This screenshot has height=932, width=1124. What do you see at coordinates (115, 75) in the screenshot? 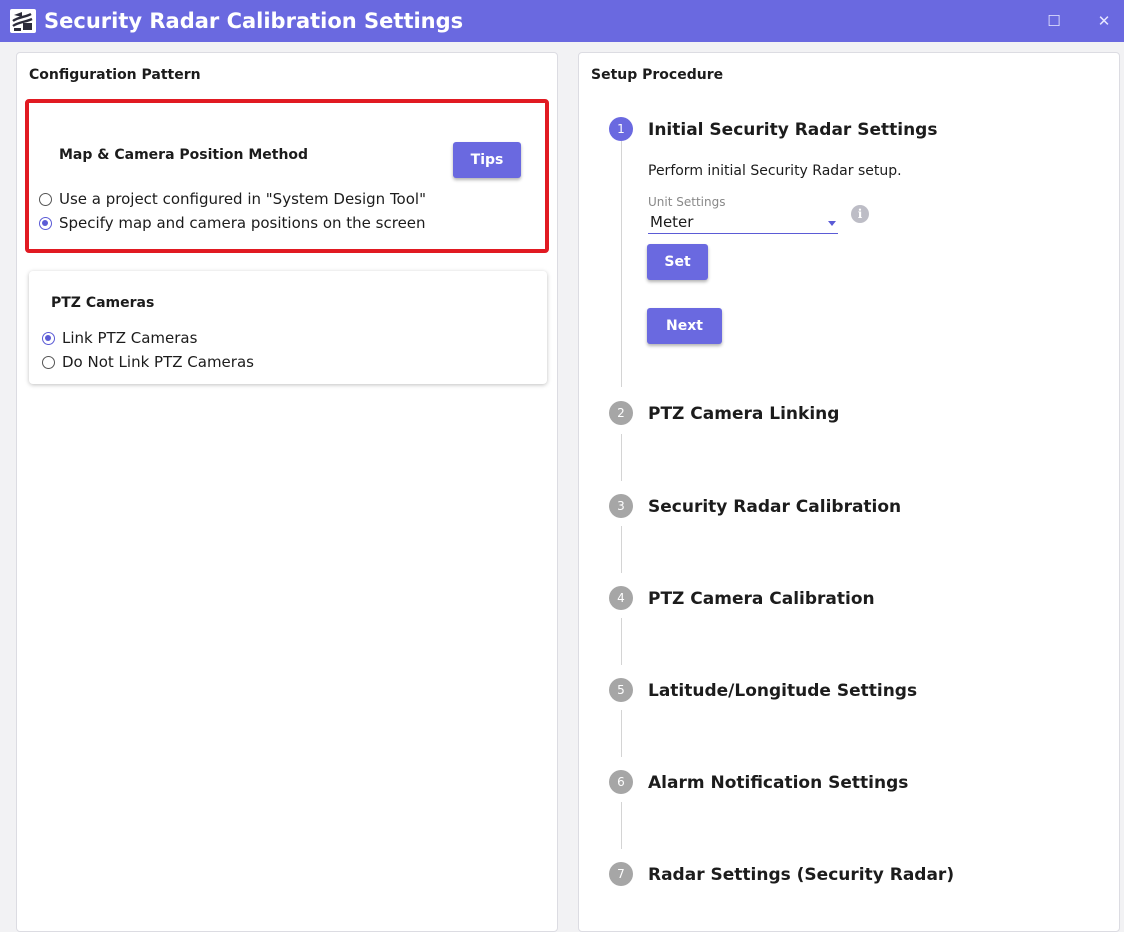
I see `configuration-pattern-title: Configuration Pattern` at bounding box center [115, 75].